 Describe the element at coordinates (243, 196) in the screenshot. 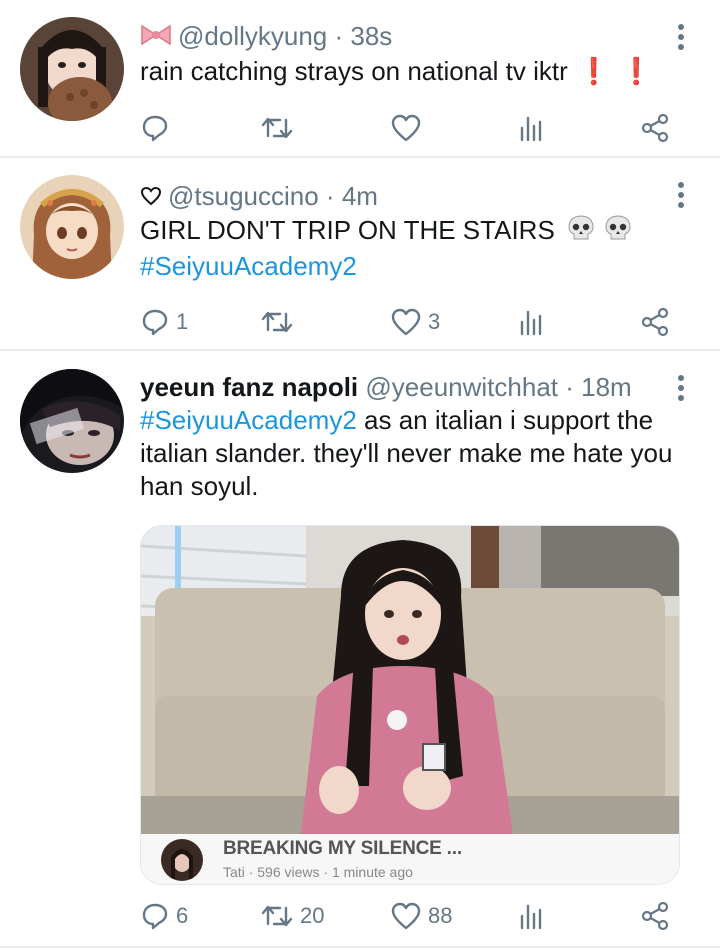

I see `user-handle: @tsuguccino` at that location.